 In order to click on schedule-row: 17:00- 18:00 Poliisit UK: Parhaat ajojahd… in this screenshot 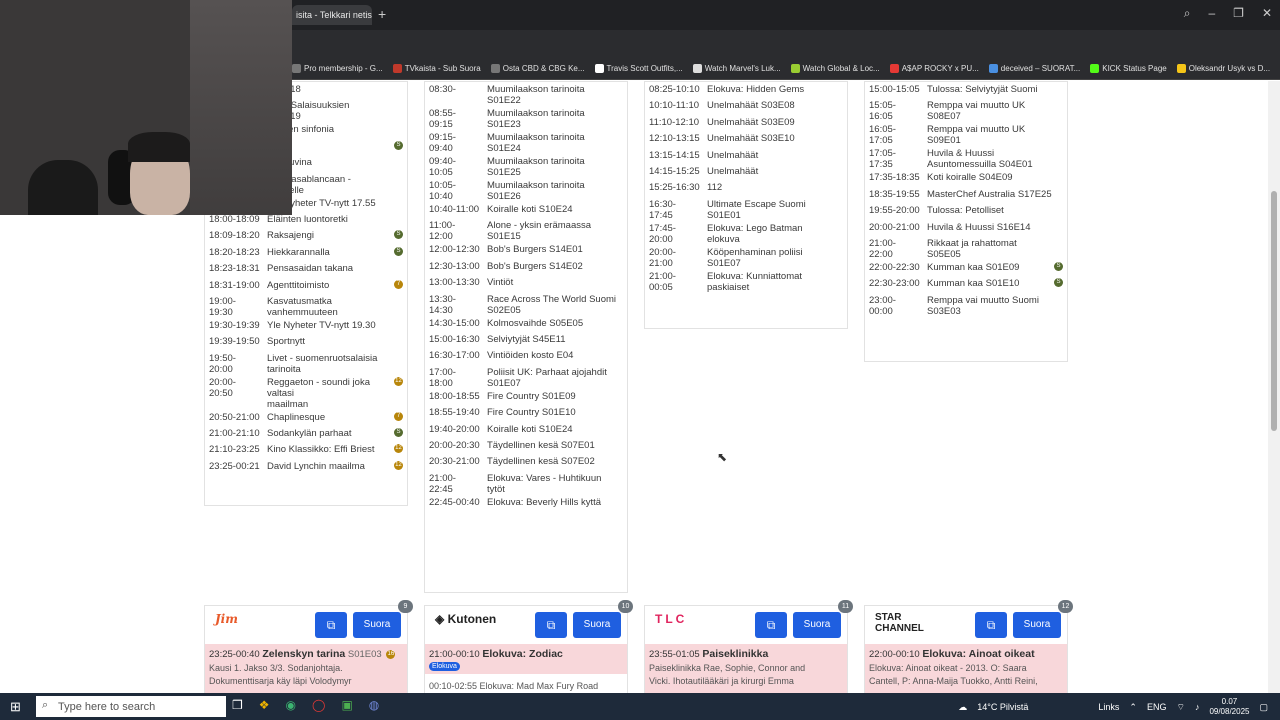, I will do `click(526, 377)`.